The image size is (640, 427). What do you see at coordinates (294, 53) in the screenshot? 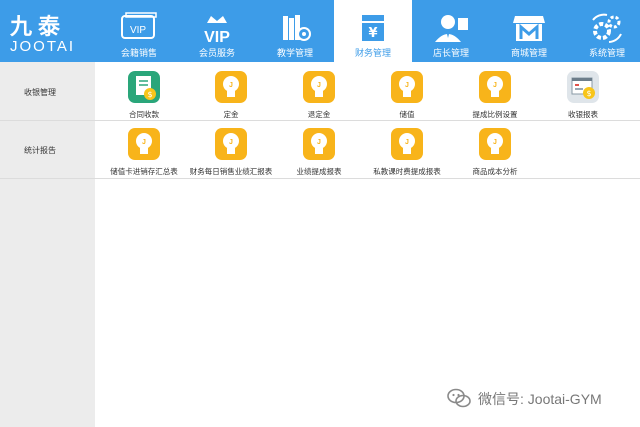
I see `nav-label: 教学管理` at bounding box center [294, 53].